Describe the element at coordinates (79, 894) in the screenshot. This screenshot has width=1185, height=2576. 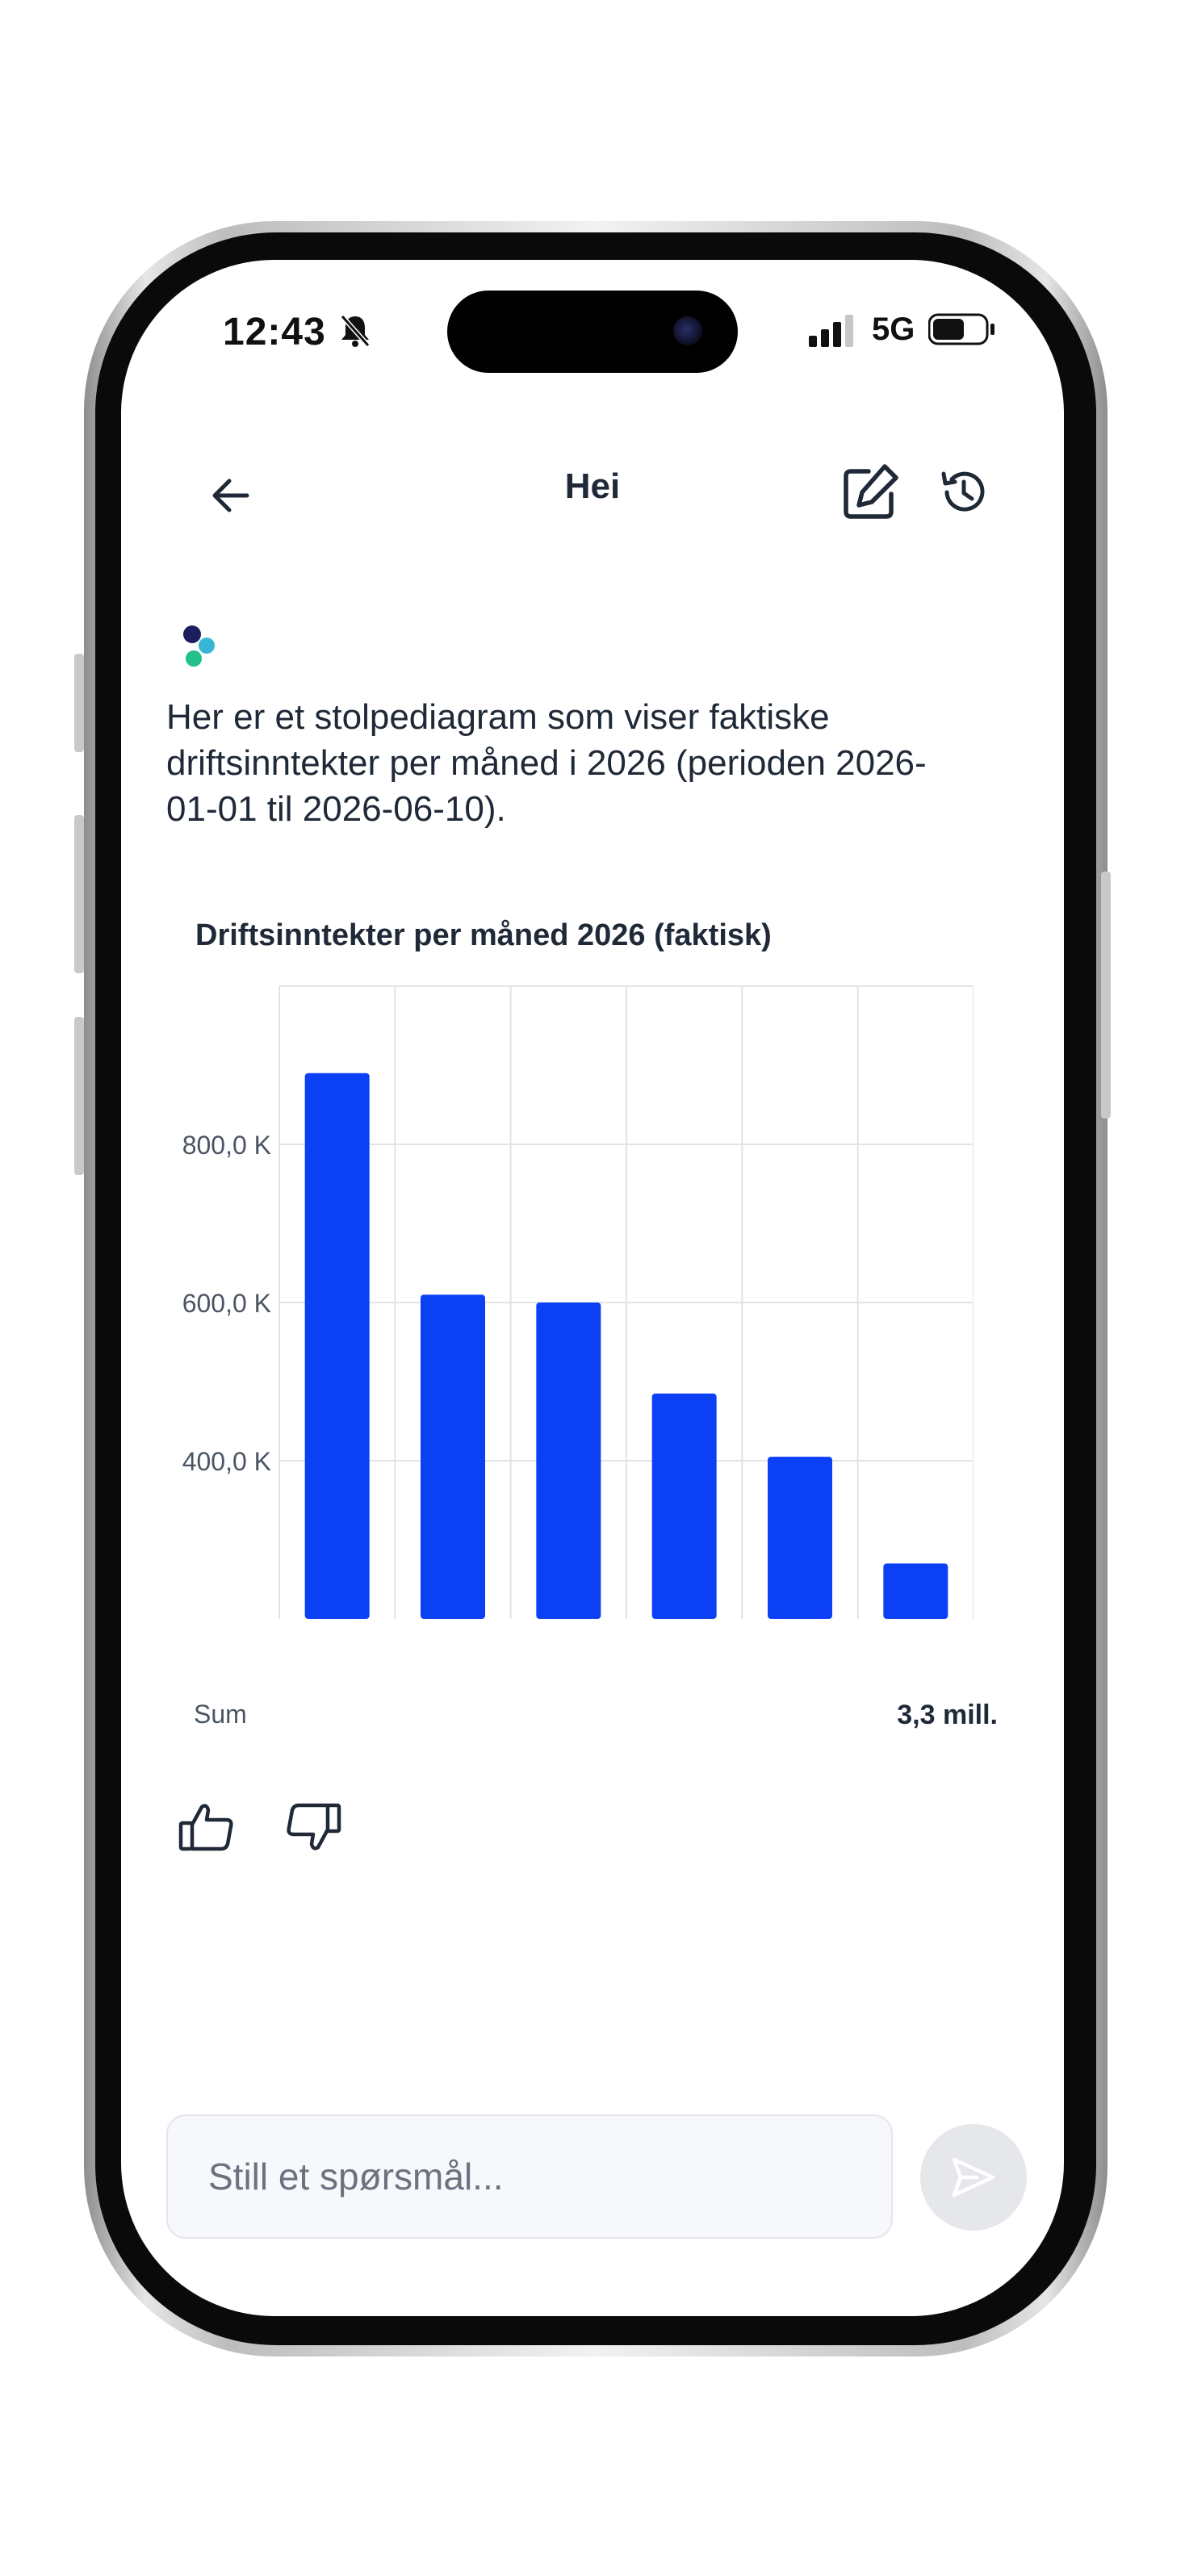
I see `volume-up-button` at that location.